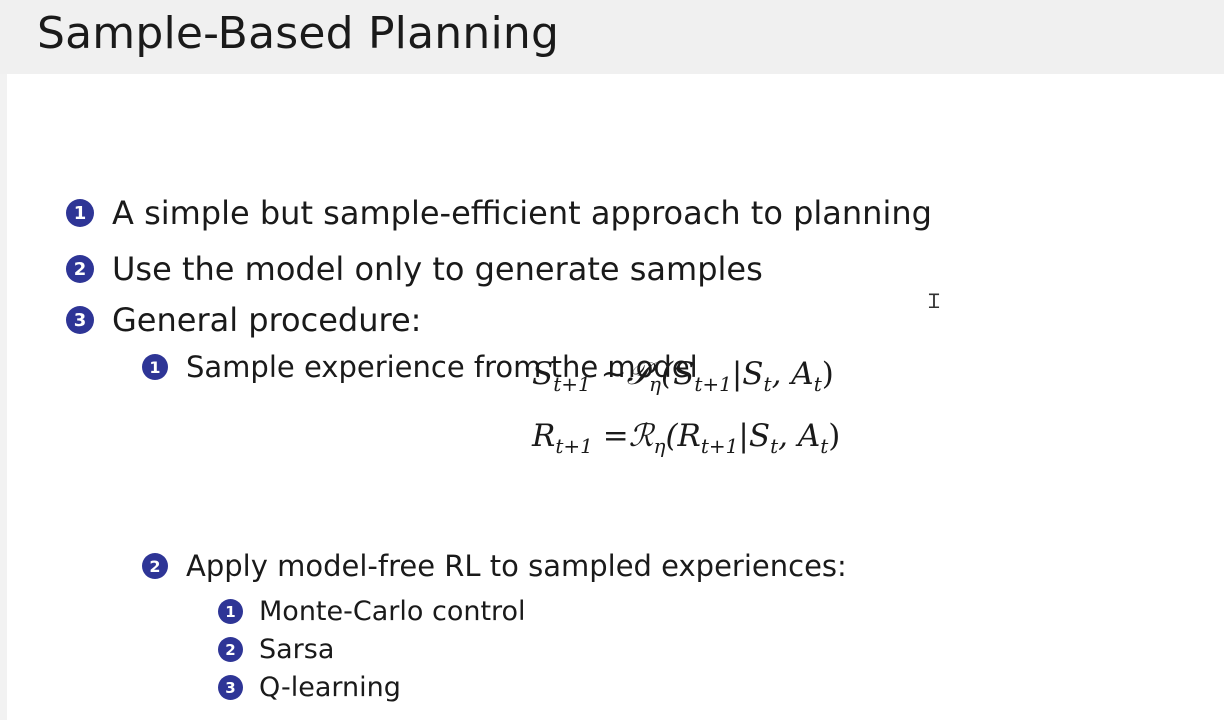 This screenshot has height=720, width=1224. What do you see at coordinates (612, 37) in the screenshot?
I see `slide-header: Sample-Based Planning` at bounding box center [612, 37].